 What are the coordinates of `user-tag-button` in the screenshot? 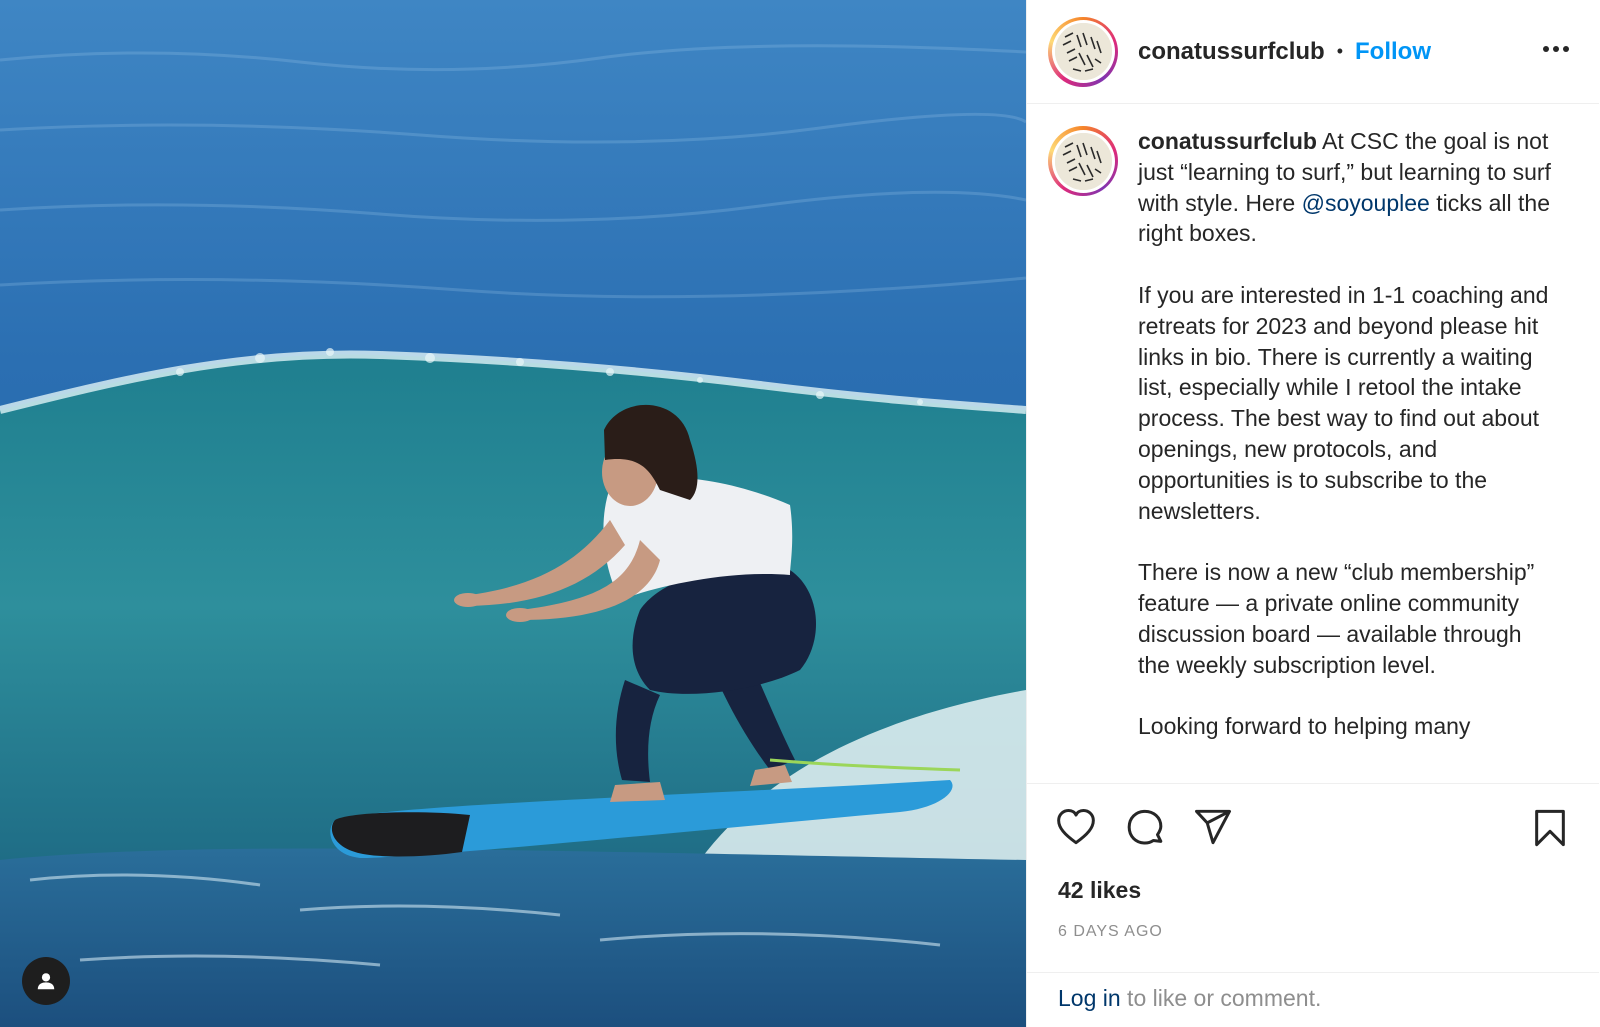 It's located at (46, 981).